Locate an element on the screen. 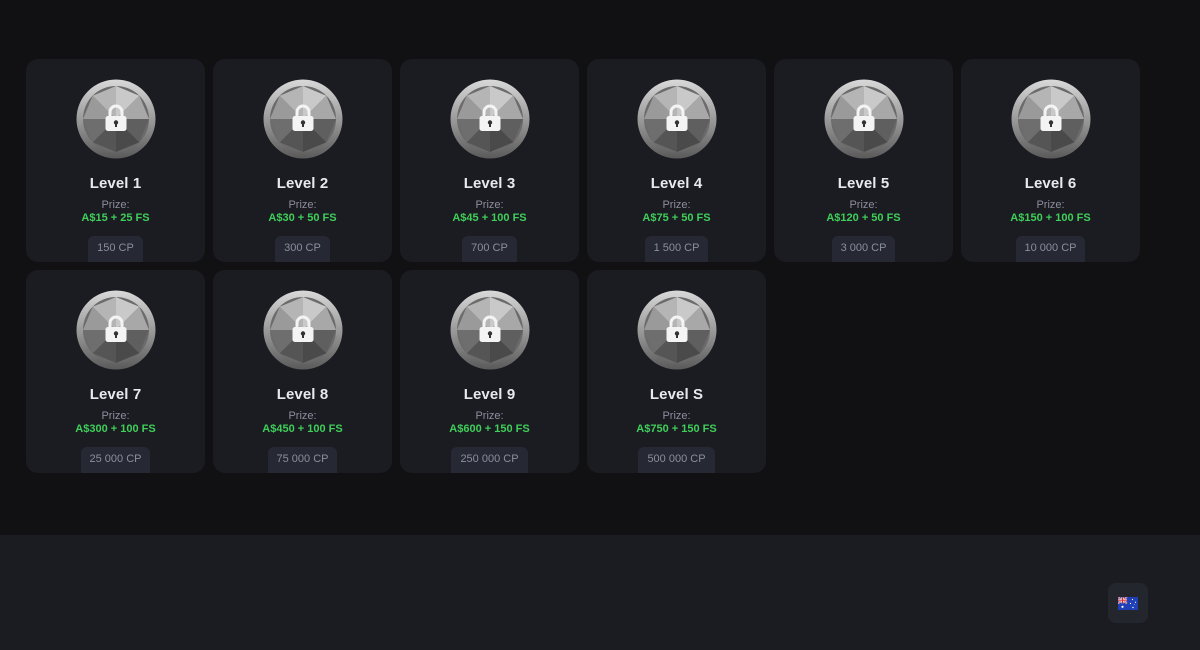 The width and height of the screenshot is (1200, 650). australia-flag-icon is located at coordinates (1128, 603).